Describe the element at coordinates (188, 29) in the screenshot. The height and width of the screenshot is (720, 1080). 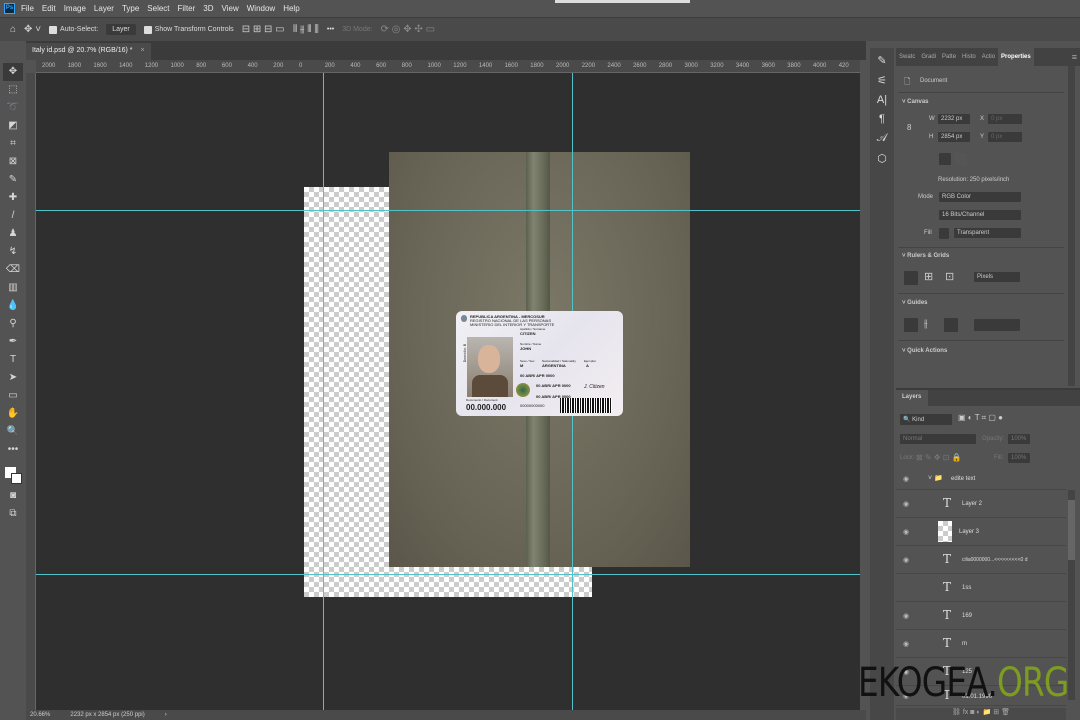
I see `show-transform-checkbox: Show Transform Controls` at that location.